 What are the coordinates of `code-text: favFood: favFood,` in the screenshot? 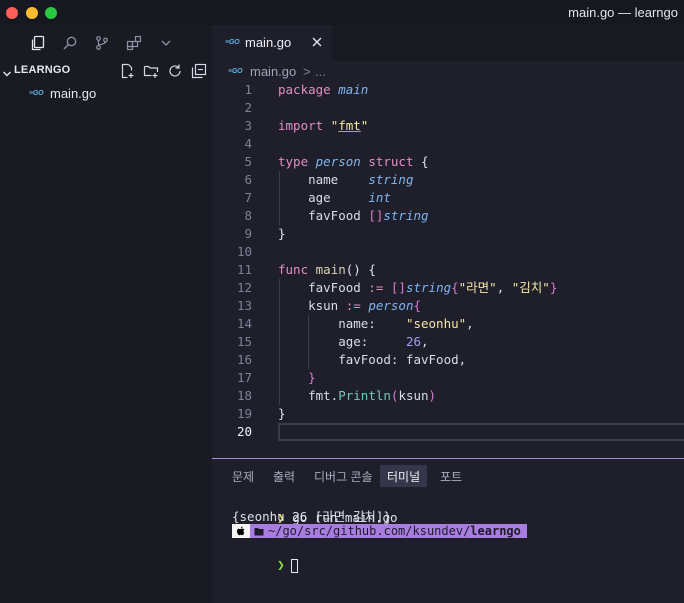 It's located at (372, 360).